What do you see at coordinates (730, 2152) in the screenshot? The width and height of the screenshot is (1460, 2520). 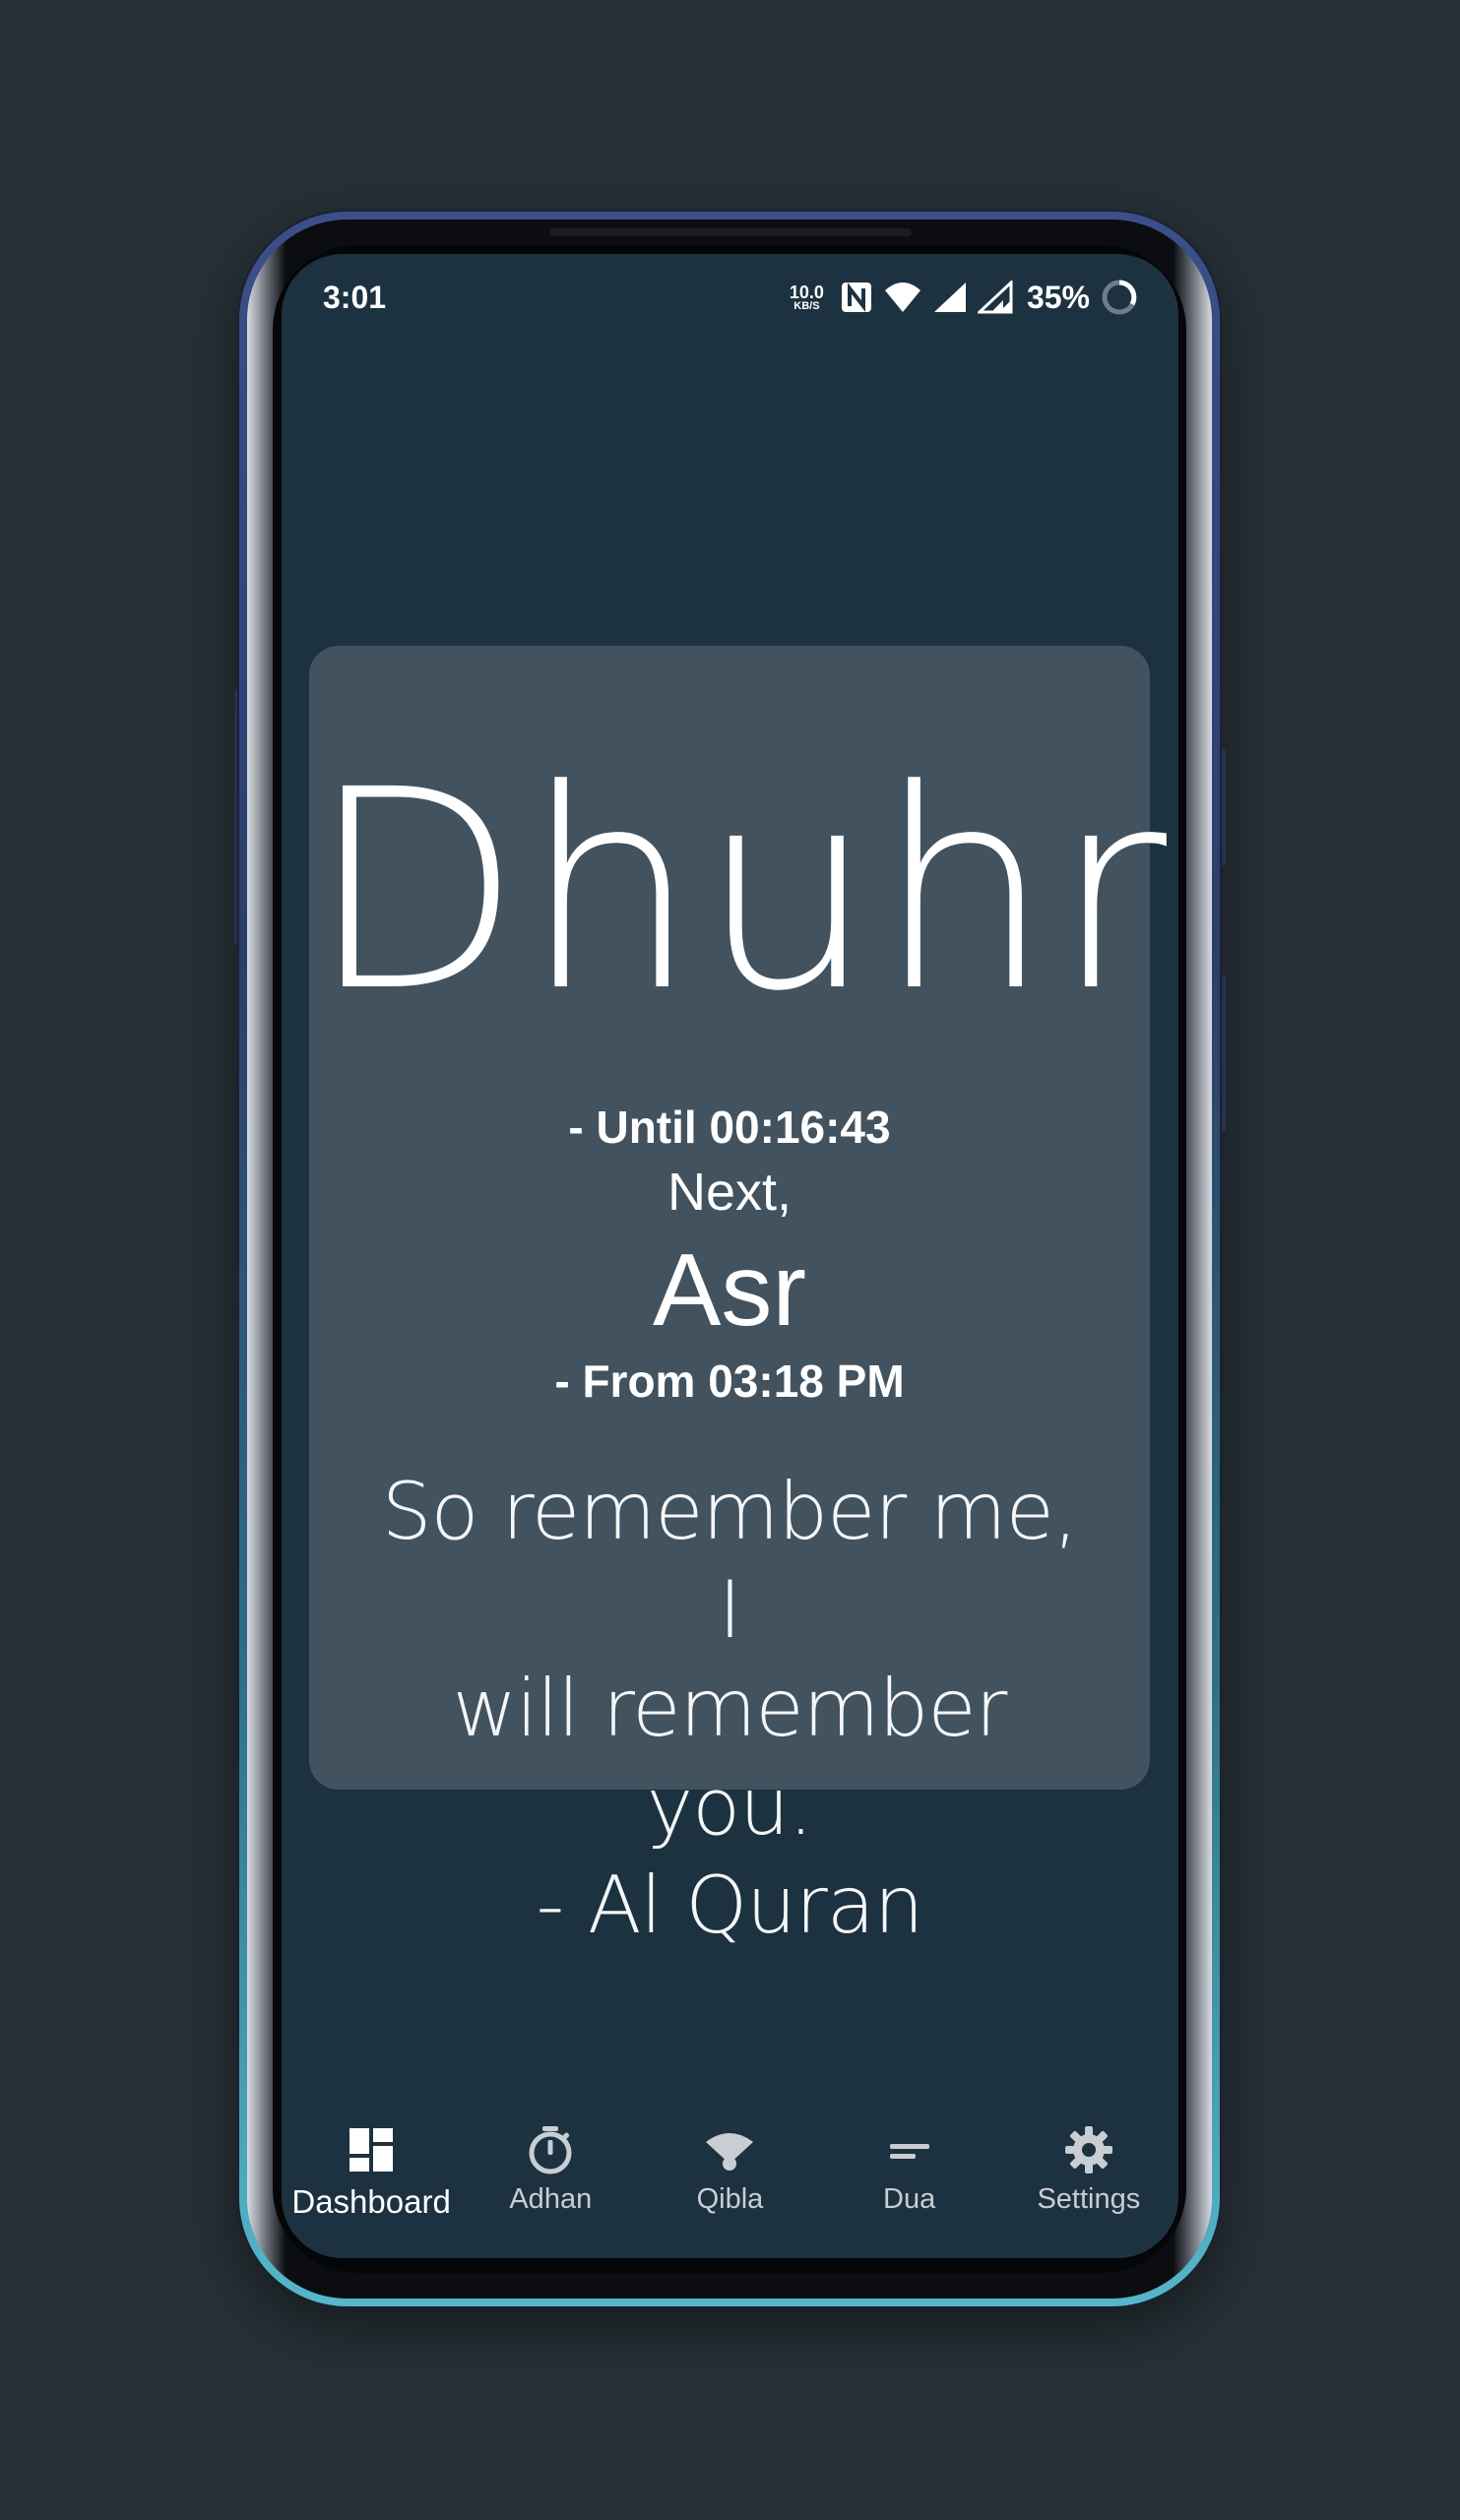 I see `qibla-icon` at bounding box center [730, 2152].